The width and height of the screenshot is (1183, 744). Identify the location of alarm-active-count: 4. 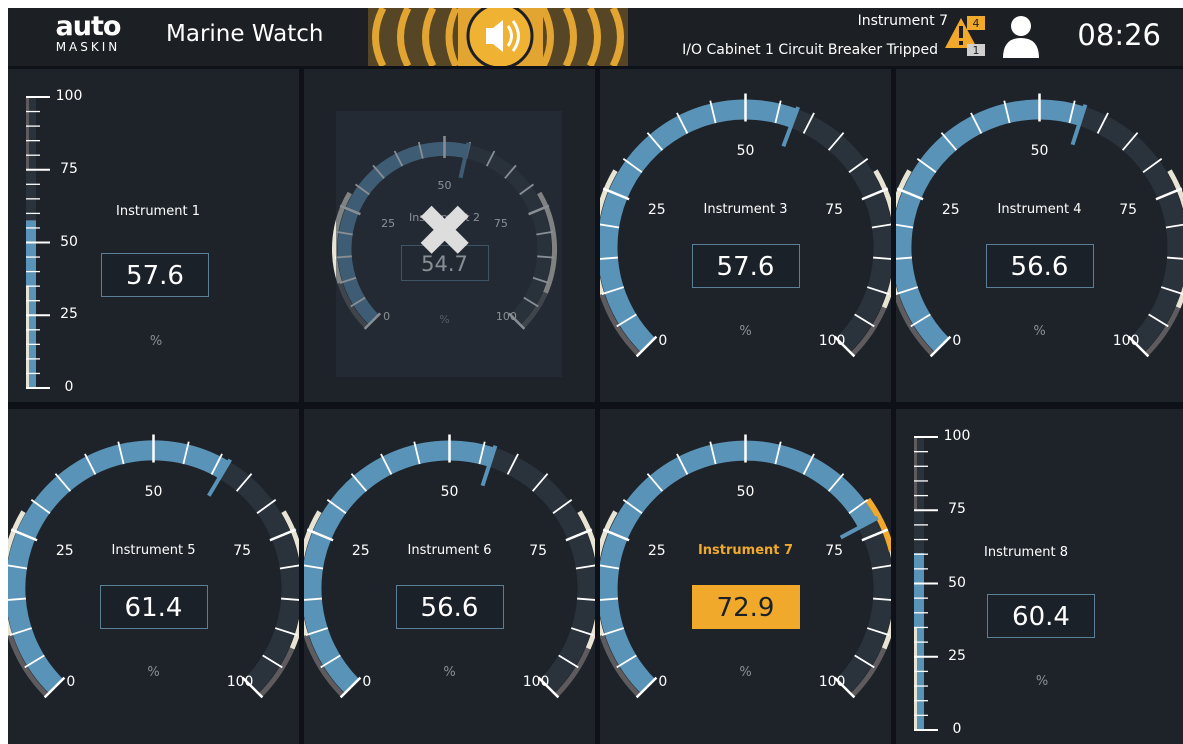
(976, 23).